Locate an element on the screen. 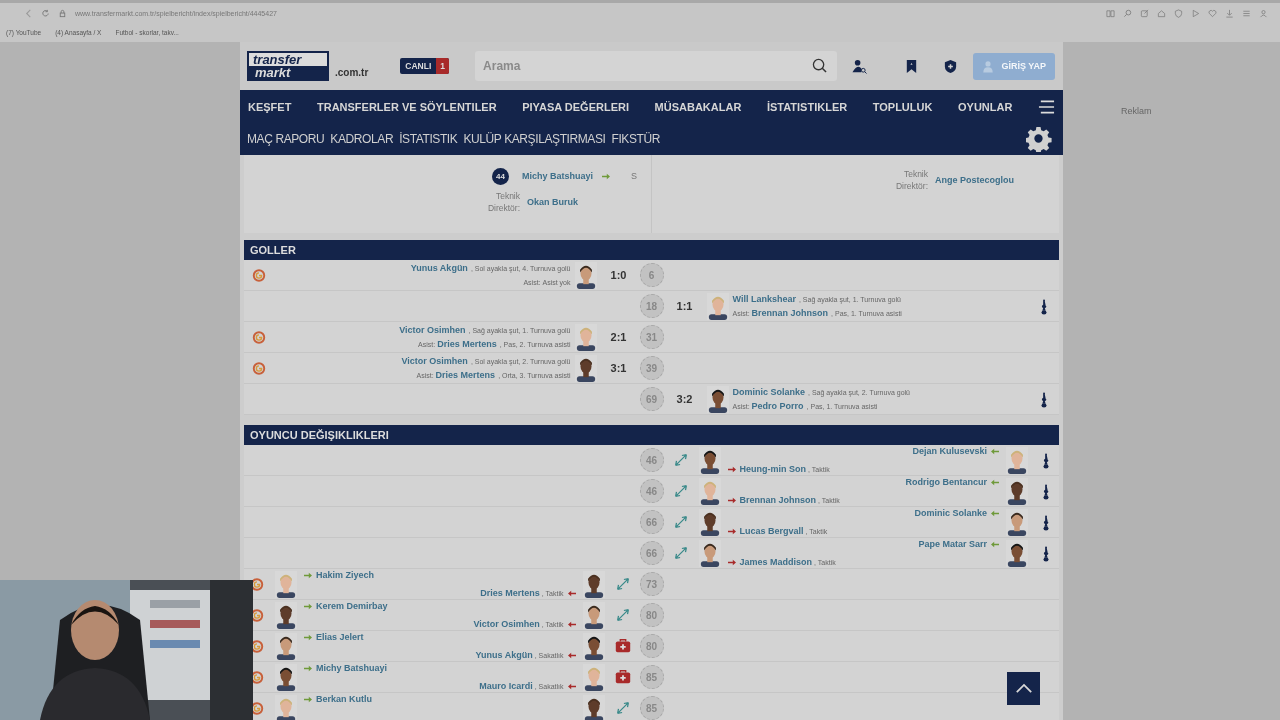 This screenshot has height=720, width=1280. player-out-link: Dries Mertens is located at coordinates (510, 593).